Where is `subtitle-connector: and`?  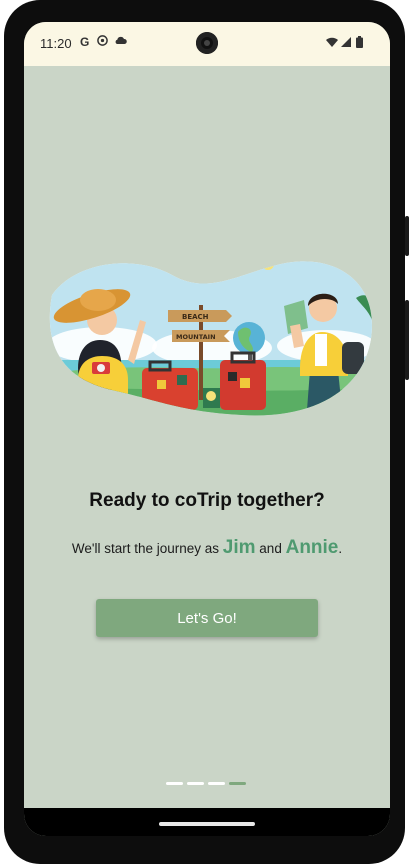
subtitle-connector: and is located at coordinates (270, 548).